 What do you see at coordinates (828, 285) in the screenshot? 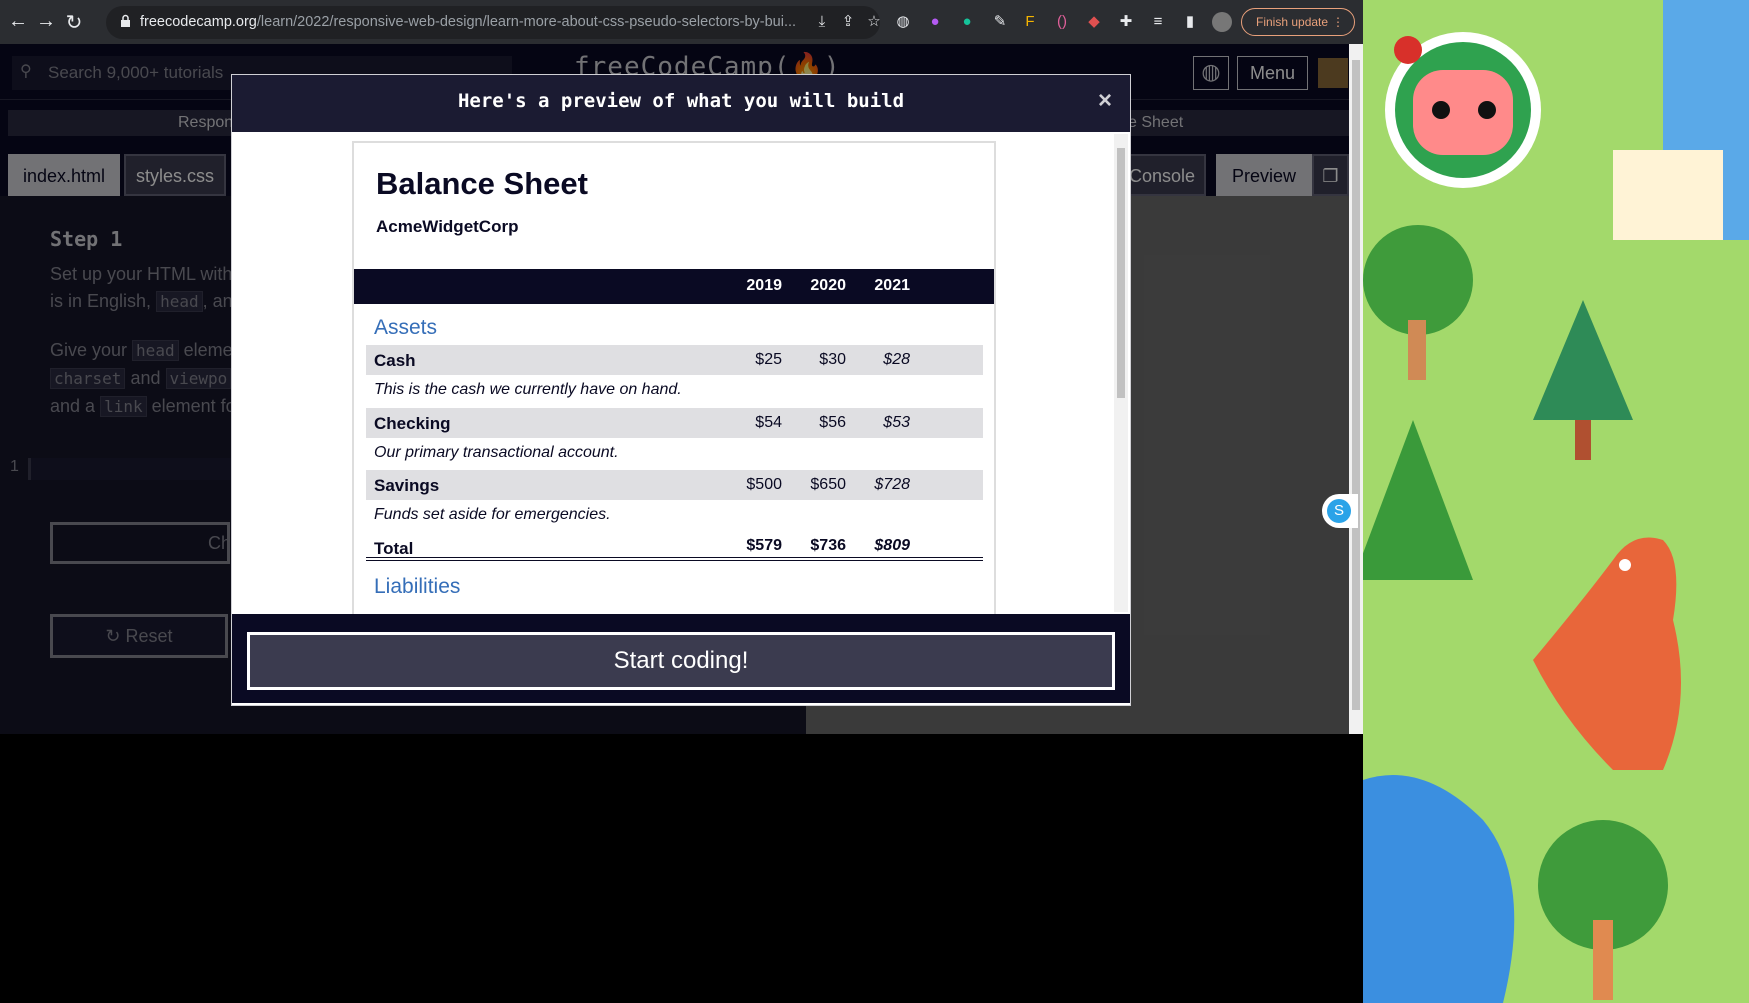
I see `year-header: 2020` at bounding box center [828, 285].